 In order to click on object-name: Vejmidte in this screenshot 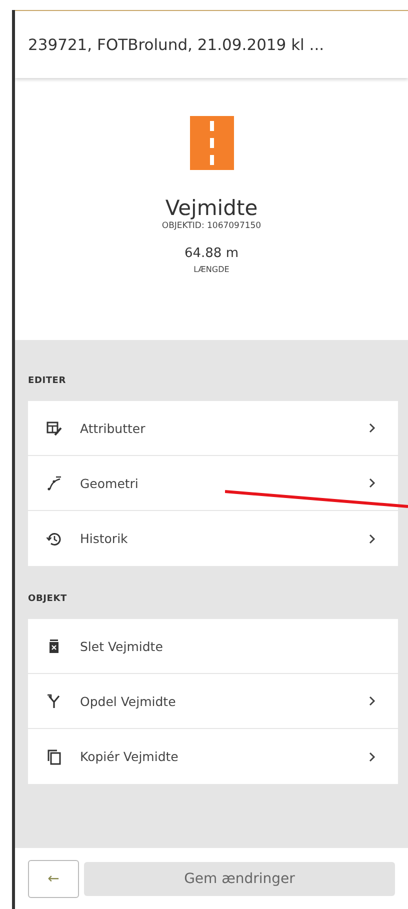, I will do `click(211, 208)`.